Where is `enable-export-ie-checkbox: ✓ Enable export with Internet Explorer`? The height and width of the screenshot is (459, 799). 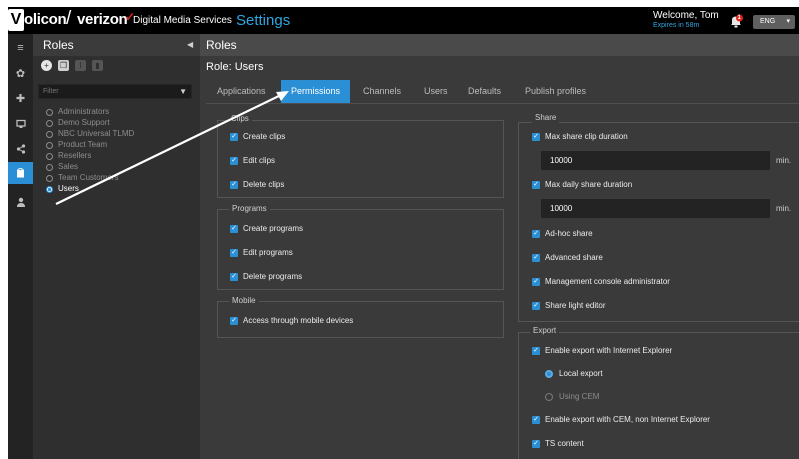
enable-export-ie-checkbox: ✓ Enable export with Internet Explorer is located at coordinates (602, 351).